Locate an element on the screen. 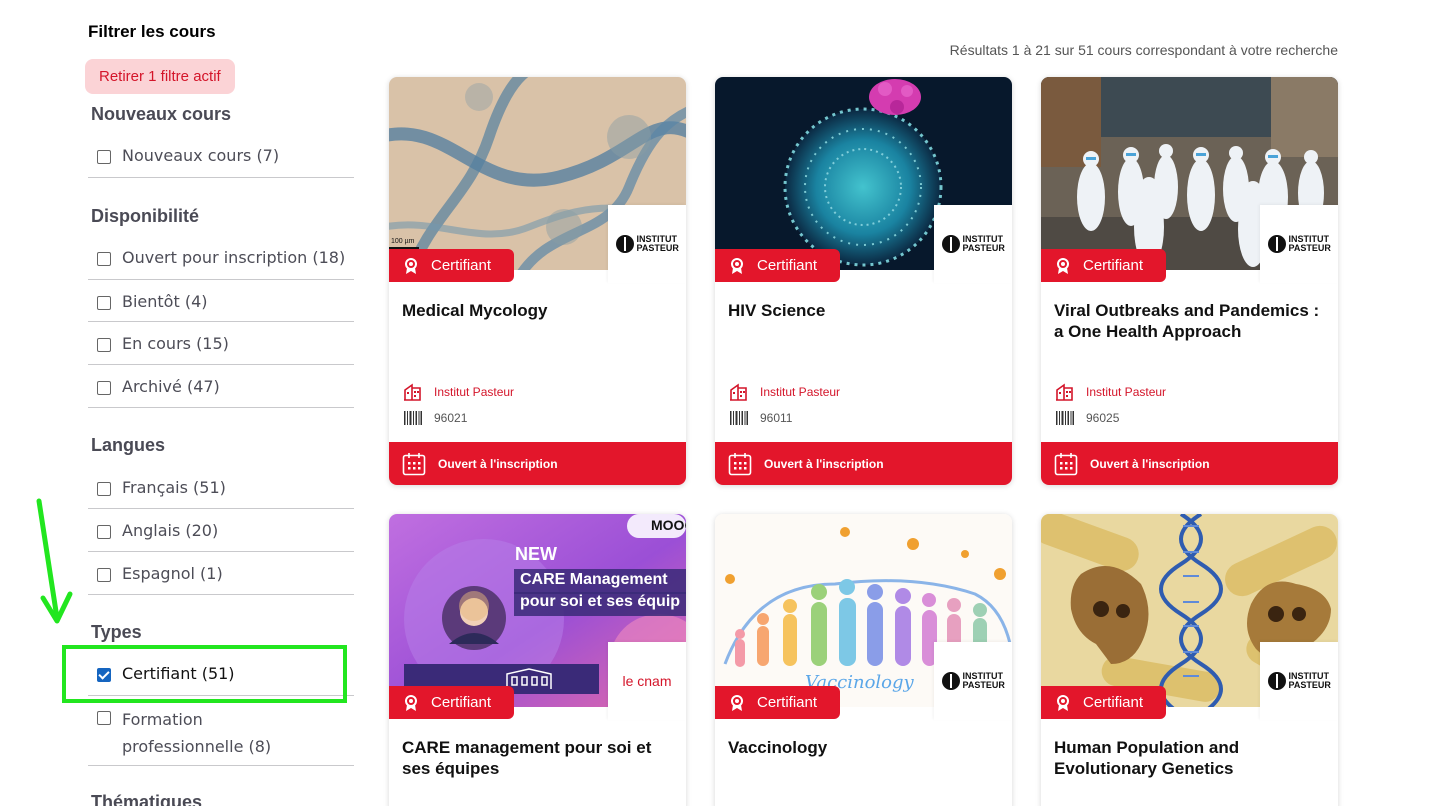 The image size is (1448, 806). course-title: Medical Mycology is located at coordinates (539, 310).